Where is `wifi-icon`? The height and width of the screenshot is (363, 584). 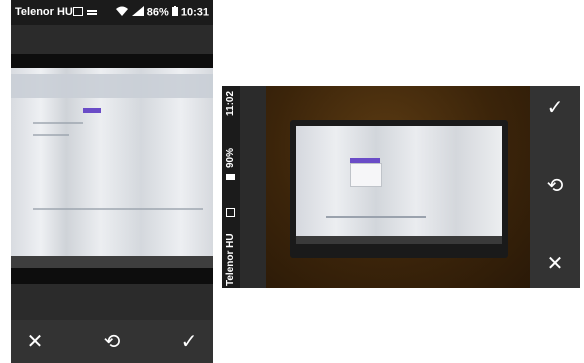 wifi-icon is located at coordinates (122, 12).